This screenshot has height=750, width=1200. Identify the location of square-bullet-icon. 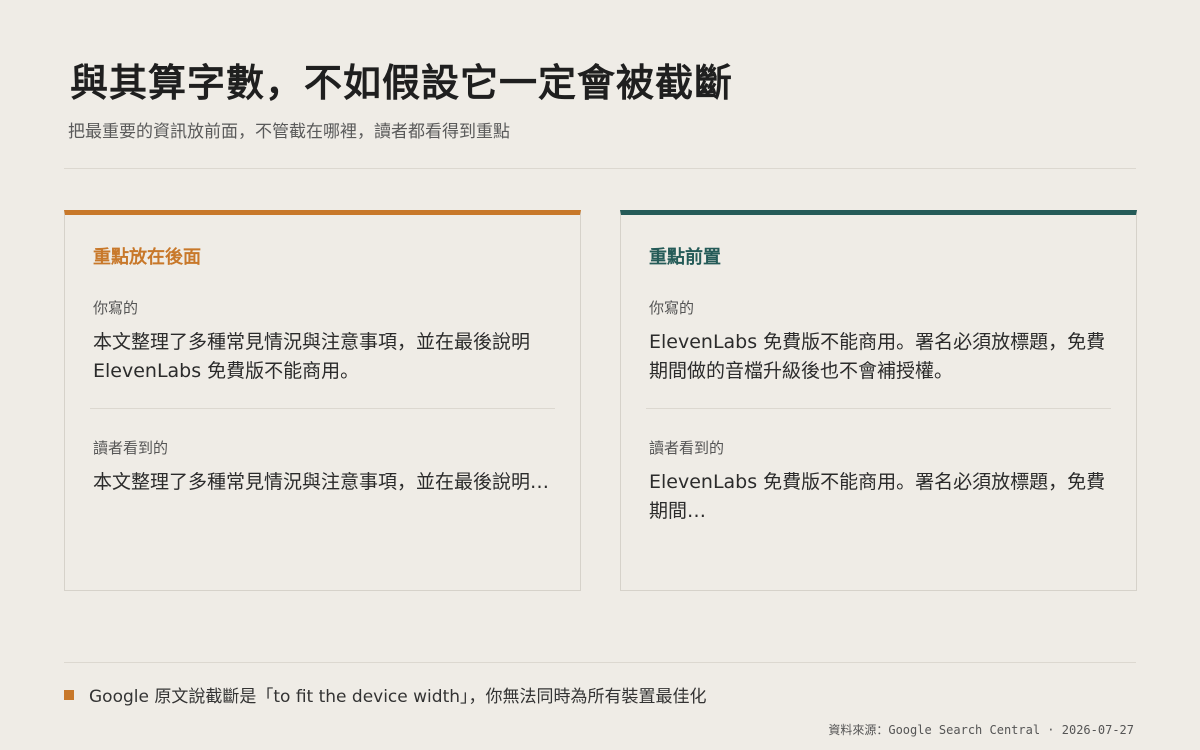
(69, 694).